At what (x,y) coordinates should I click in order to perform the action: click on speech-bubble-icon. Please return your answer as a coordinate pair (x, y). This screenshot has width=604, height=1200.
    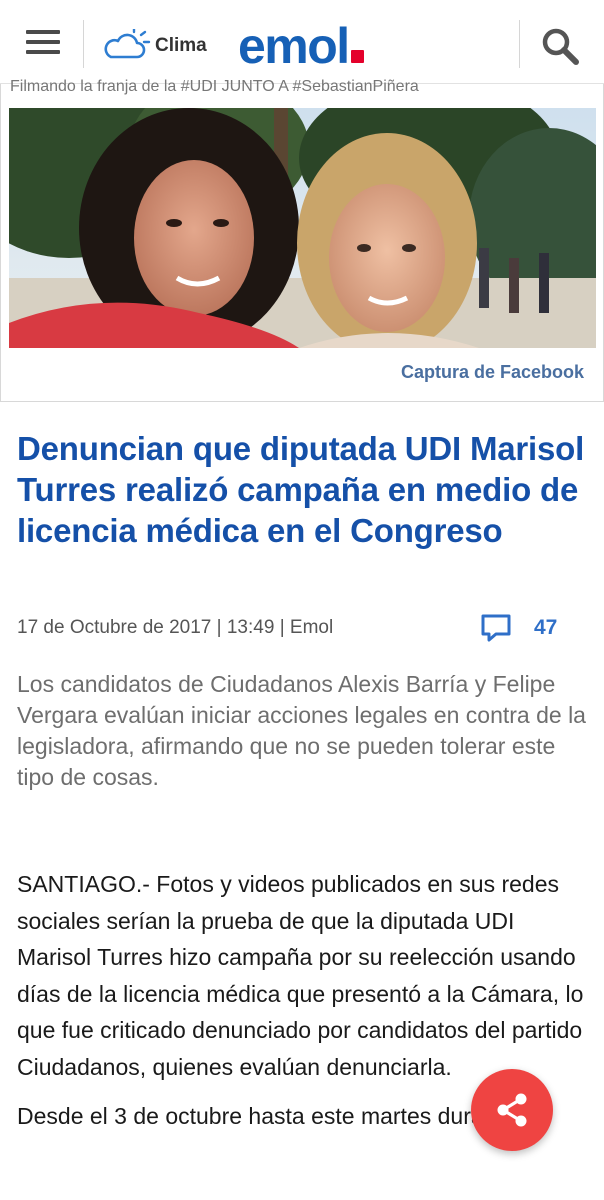
    Looking at the image, I should click on (496, 628).